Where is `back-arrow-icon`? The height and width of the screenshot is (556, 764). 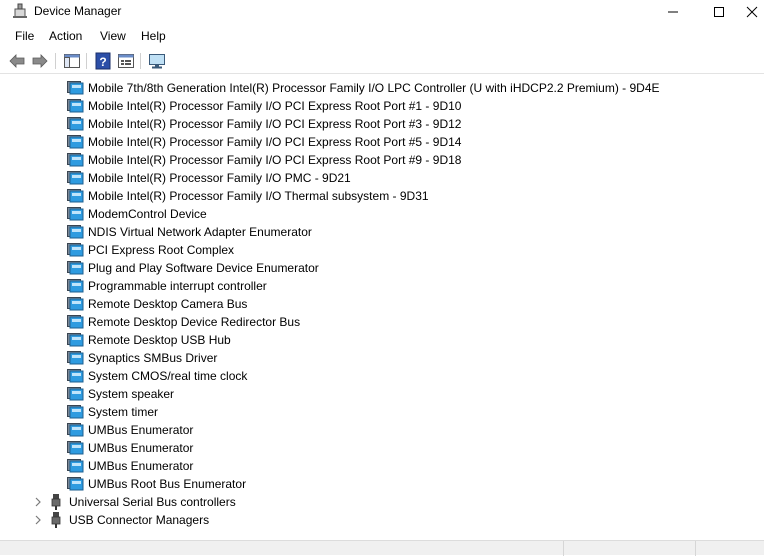
back-arrow-icon is located at coordinates (17, 61).